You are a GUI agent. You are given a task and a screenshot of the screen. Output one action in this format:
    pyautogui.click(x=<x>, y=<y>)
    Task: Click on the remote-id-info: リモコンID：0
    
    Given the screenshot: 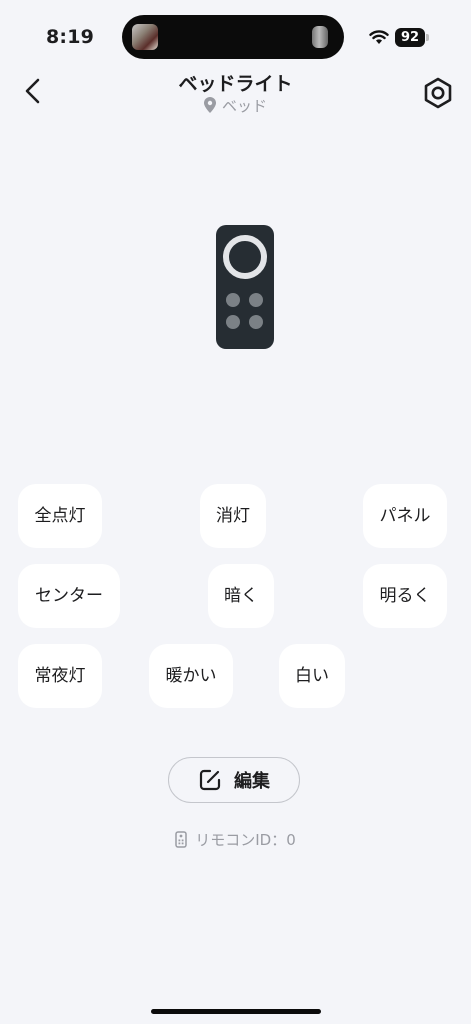 What is the action you would take?
    pyautogui.click(x=235, y=839)
    